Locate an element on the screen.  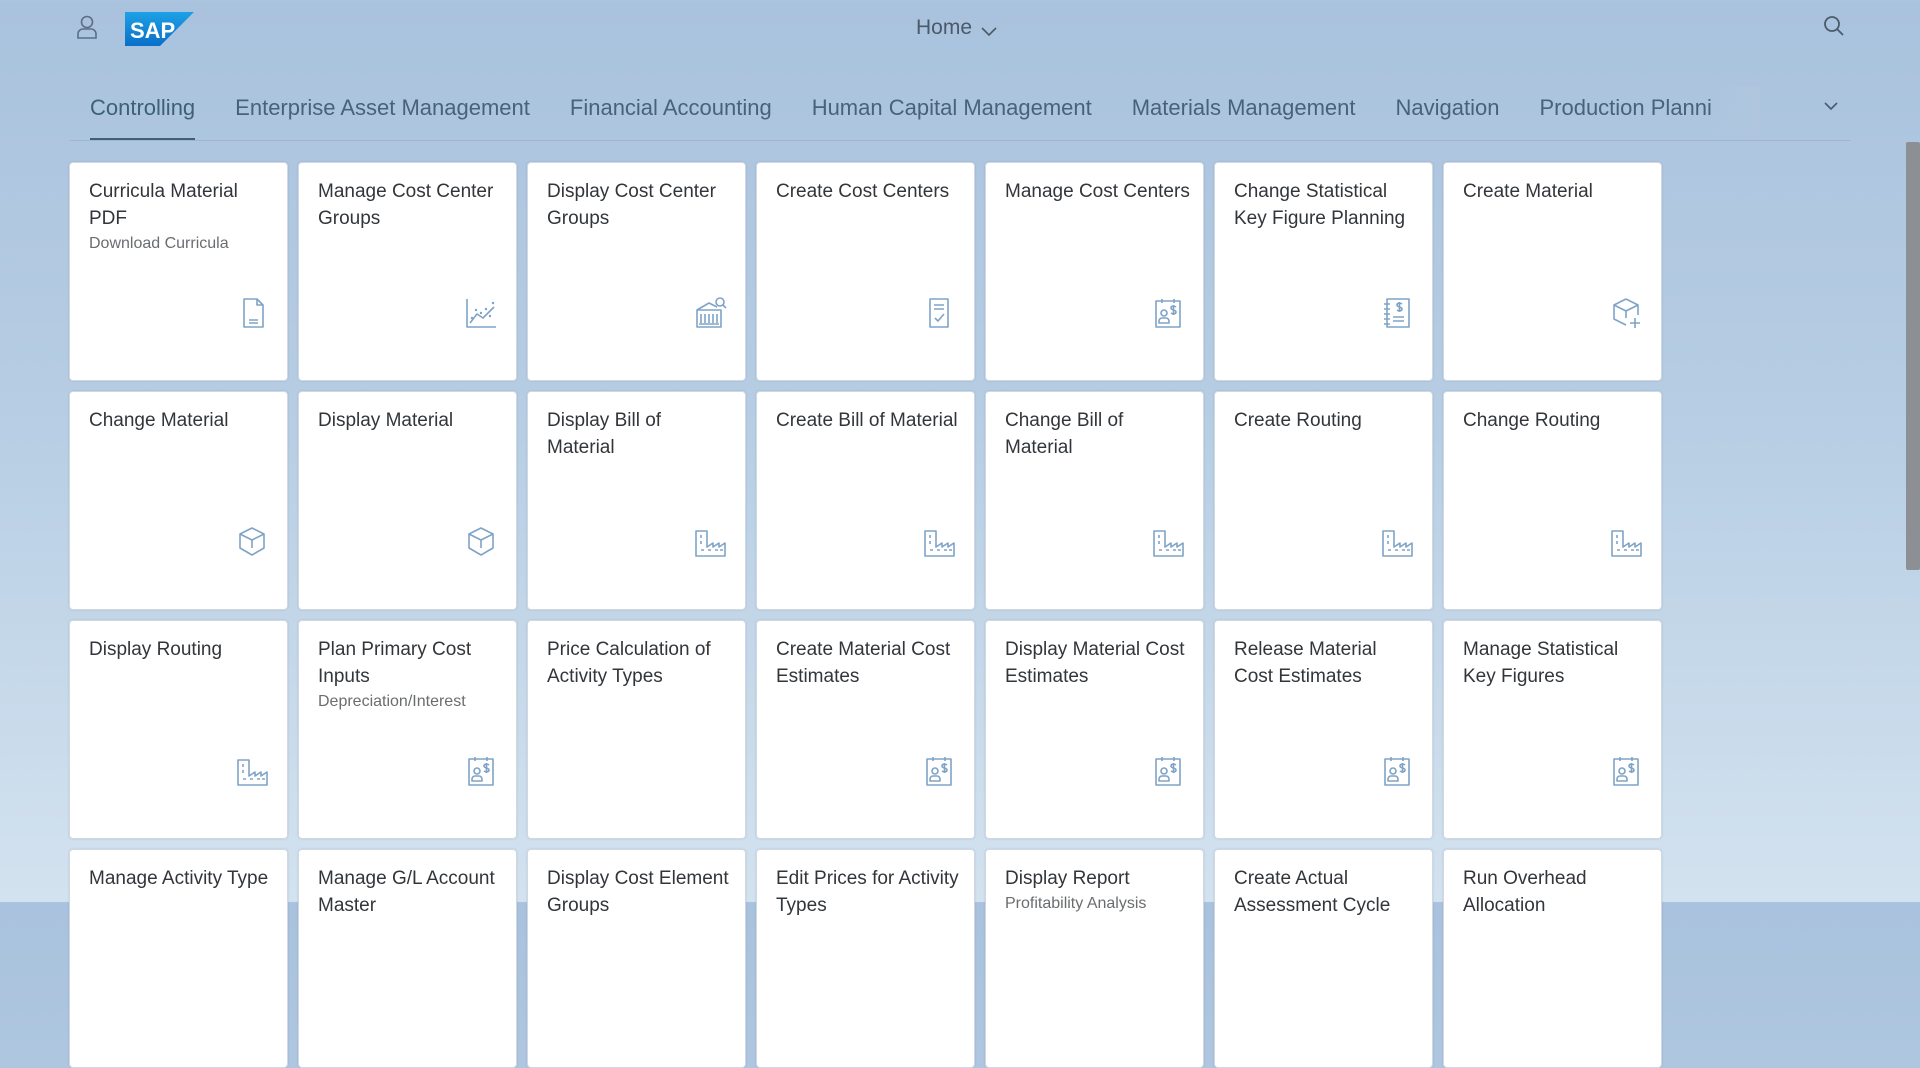
tabs-overflow-button is located at coordinates (1831, 106).